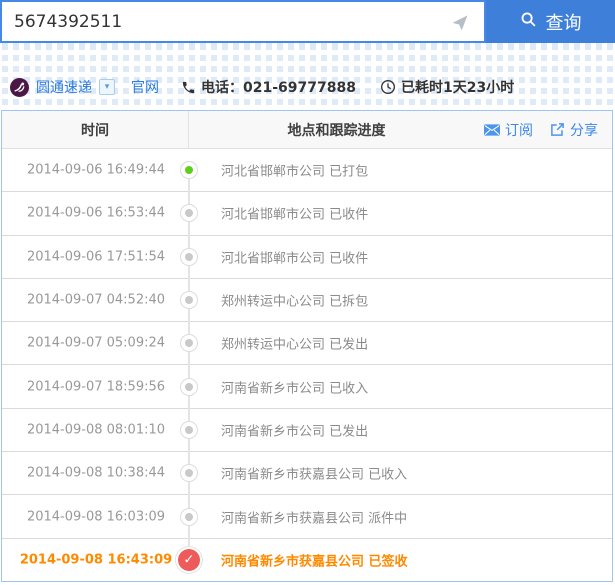 The height and width of the screenshot is (585, 615). What do you see at coordinates (528, 22) in the screenshot?
I see `search-icon` at bounding box center [528, 22].